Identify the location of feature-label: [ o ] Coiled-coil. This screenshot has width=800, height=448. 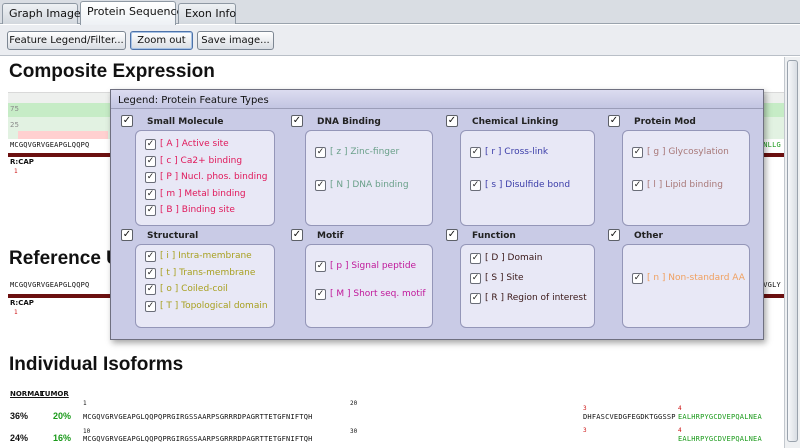
(194, 289).